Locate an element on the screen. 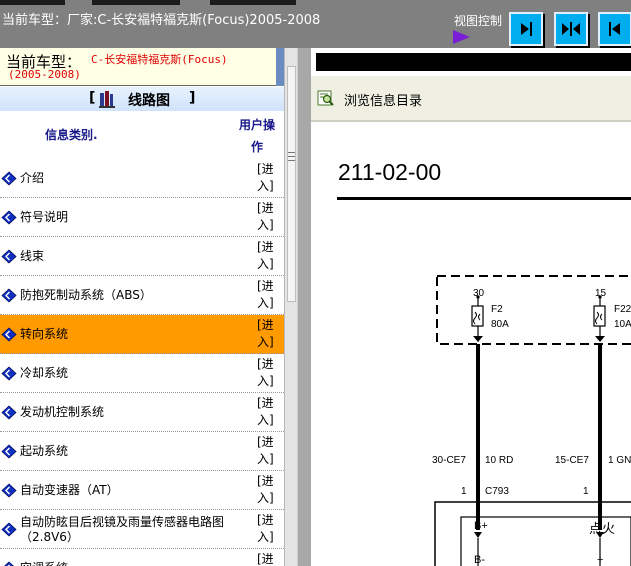  viewer-header-bar is located at coordinates (473, 62).